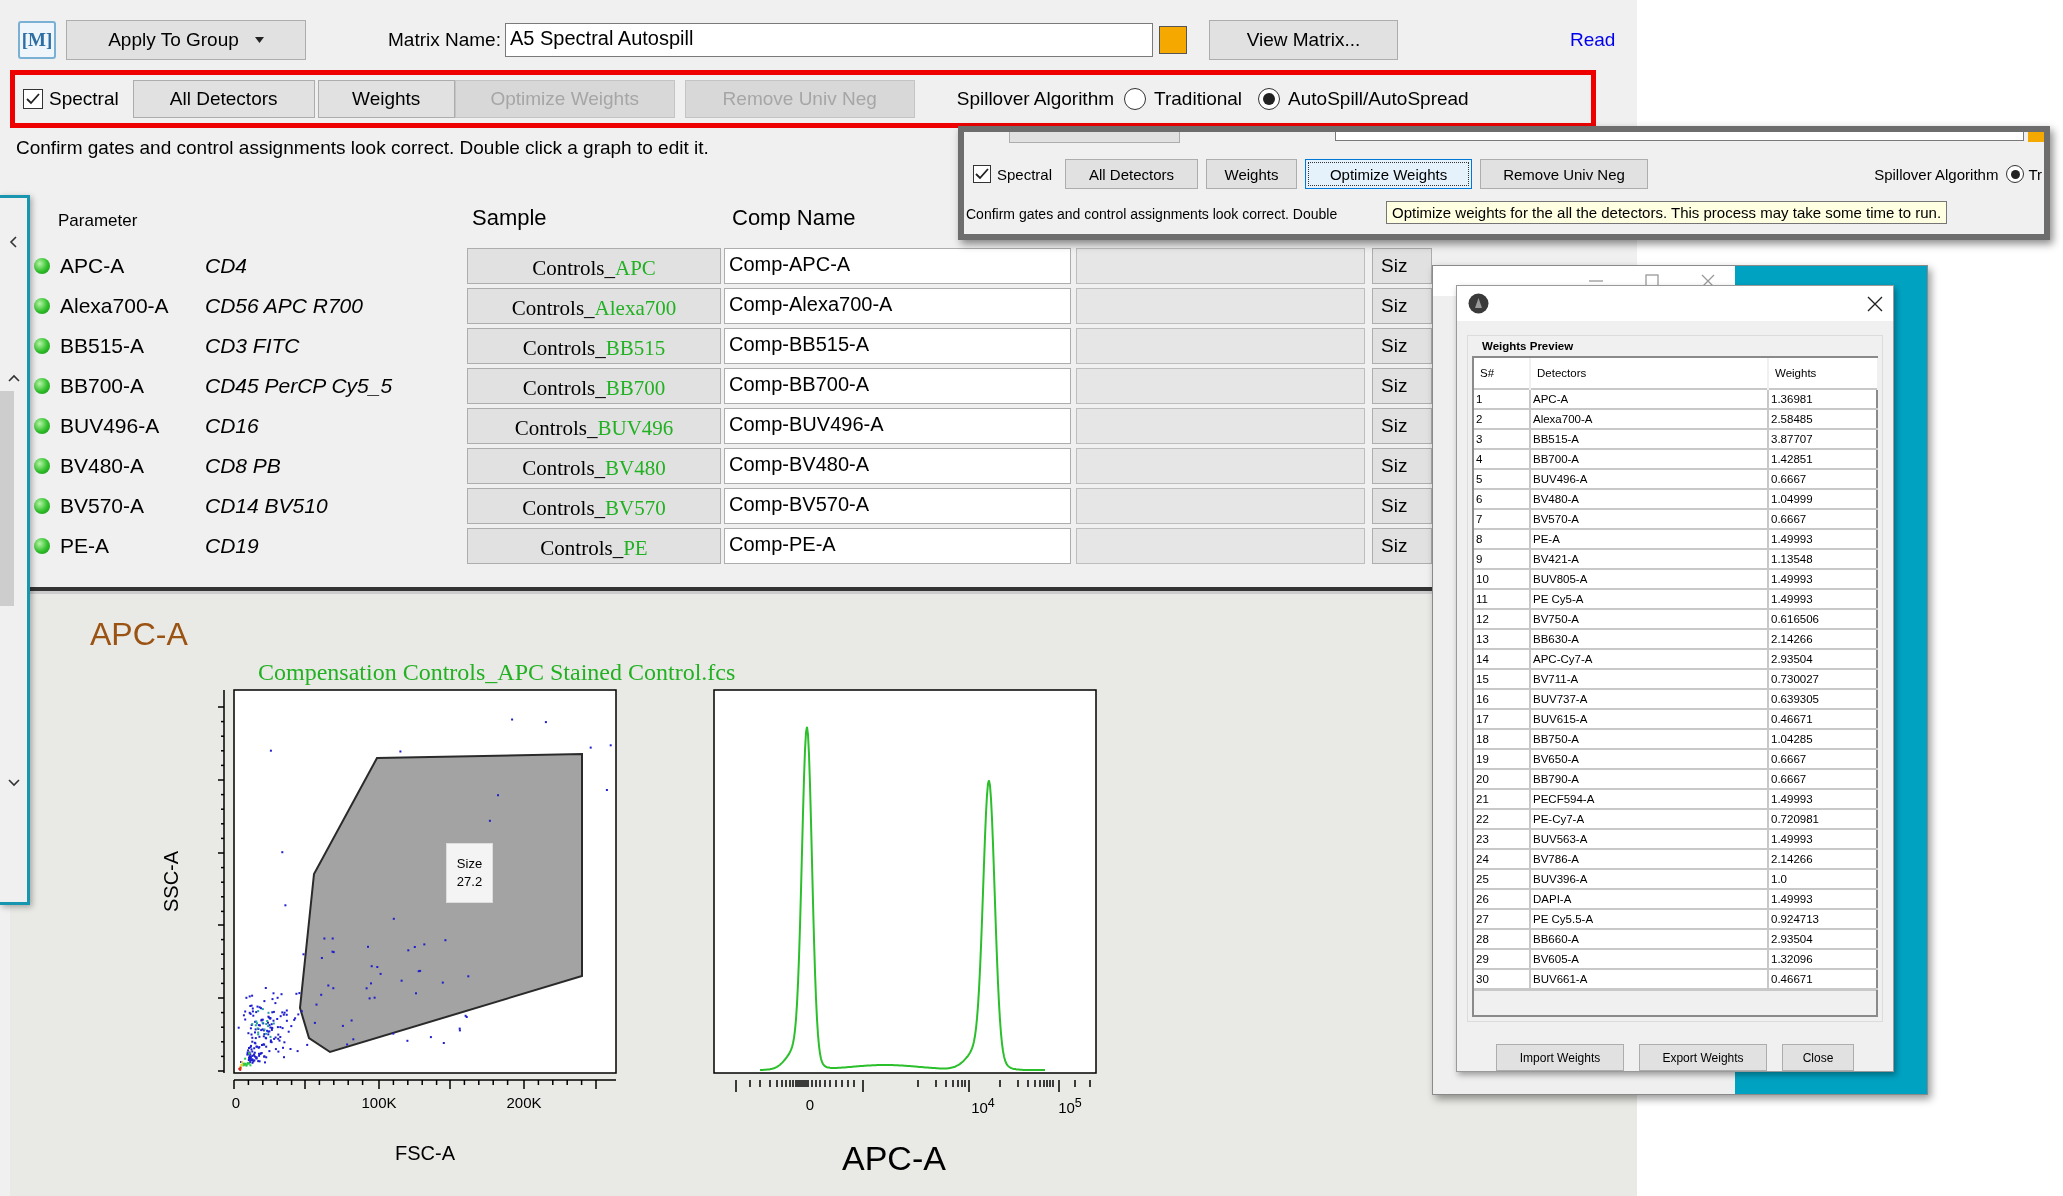  Describe the element at coordinates (983, 1106) in the screenshot. I see `axis-tick-label: 10$^{4}$` at that location.